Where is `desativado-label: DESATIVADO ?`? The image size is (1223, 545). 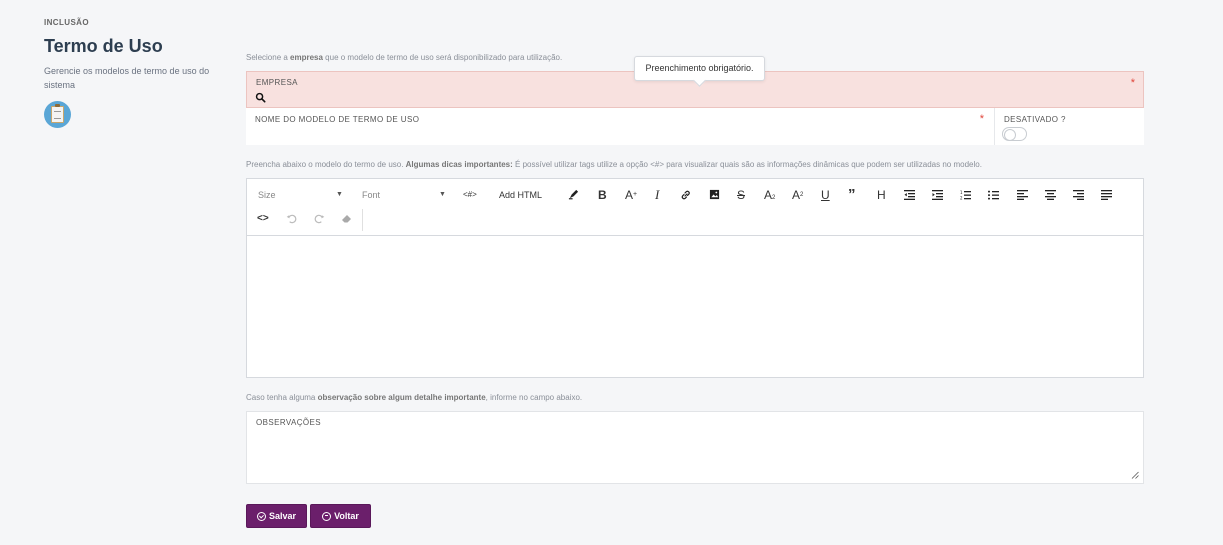
desativado-label: DESATIVADO ? is located at coordinates (1035, 119).